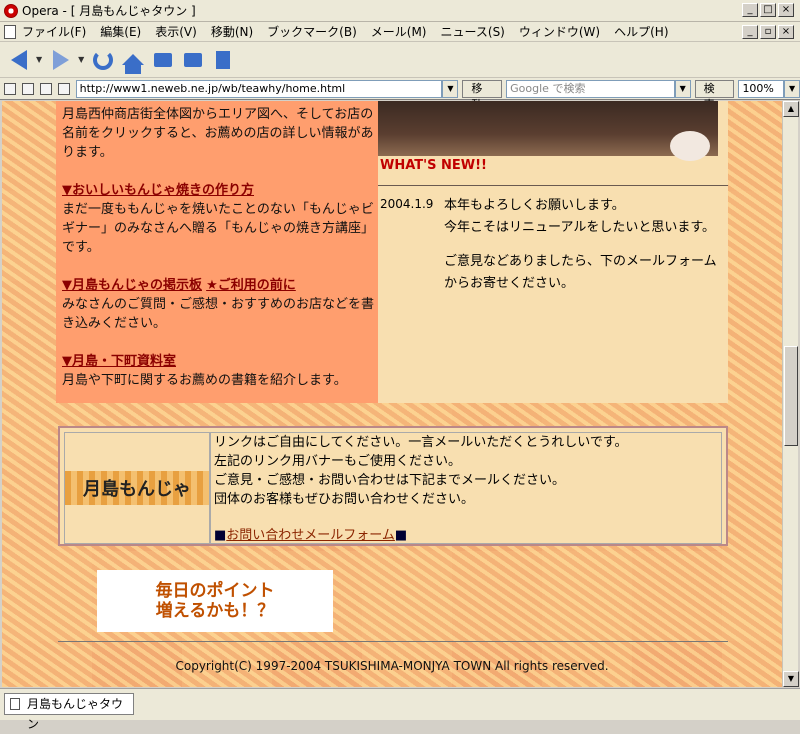  What do you see at coordinates (176, 31) in the screenshot?
I see `menu-view: 表示(V)` at bounding box center [176, 31].